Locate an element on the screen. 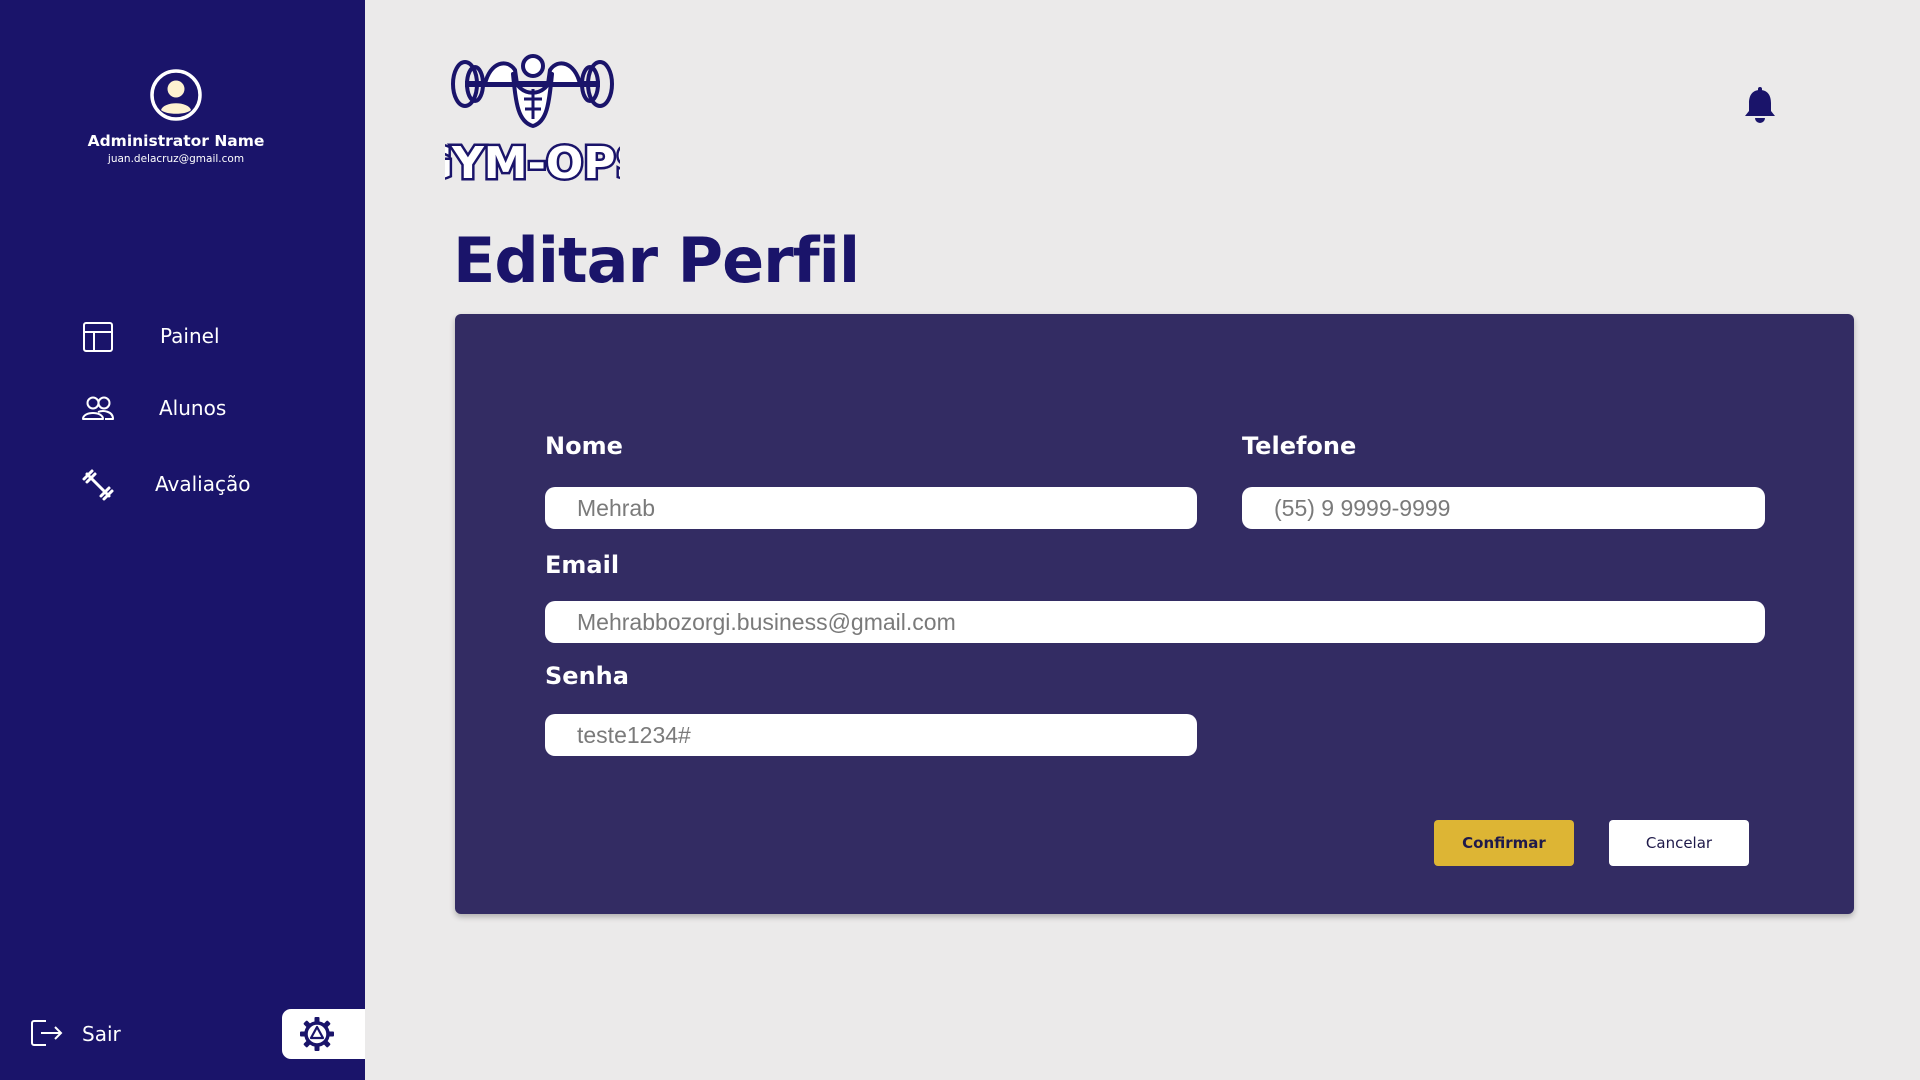 The width and height of the screenshot is (1920, 1080). logout-label: Sair is located at coordinates (101, 1034).